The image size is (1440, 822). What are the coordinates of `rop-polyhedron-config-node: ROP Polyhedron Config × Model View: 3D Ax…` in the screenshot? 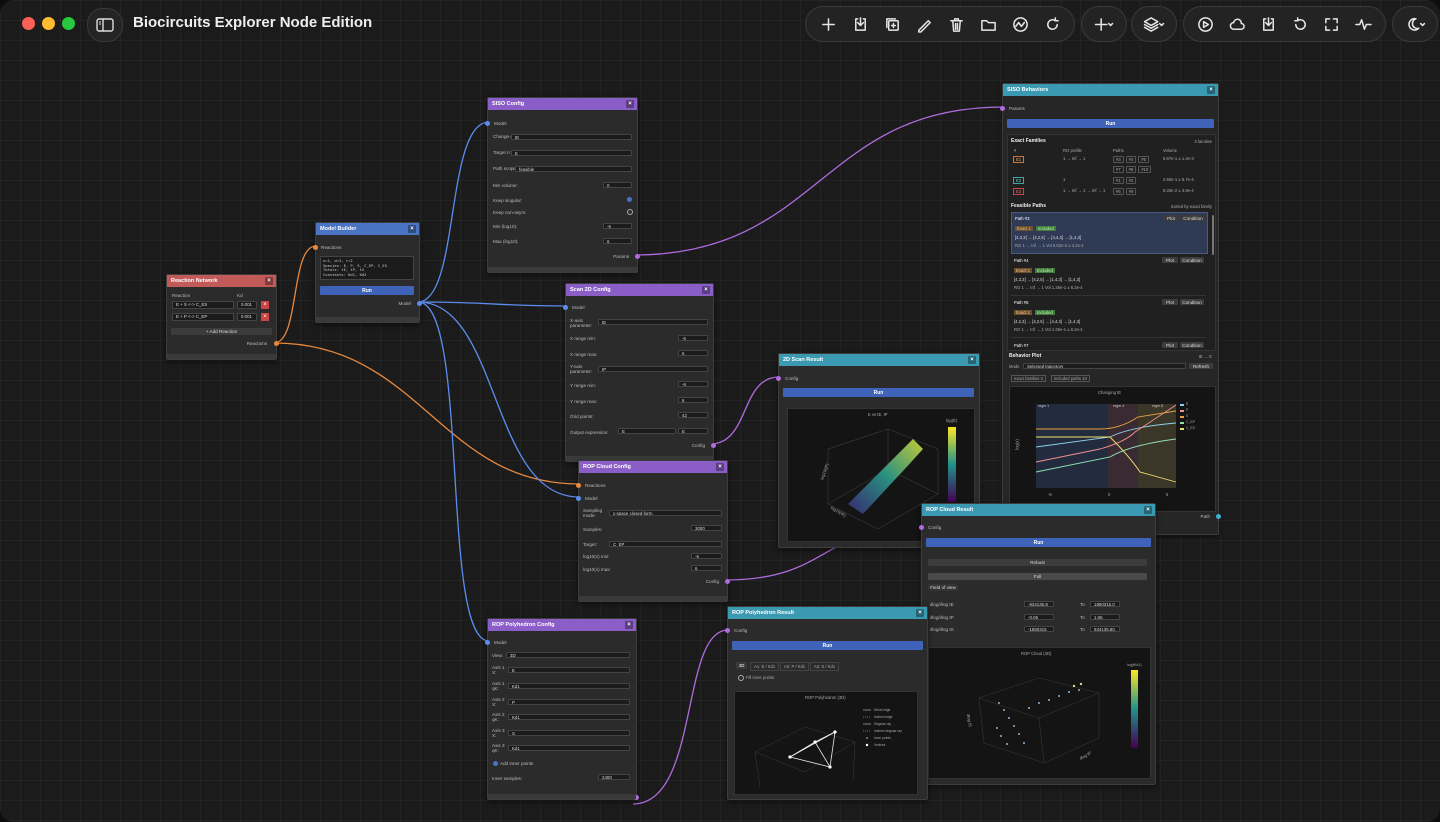 It's located at (562, 709).